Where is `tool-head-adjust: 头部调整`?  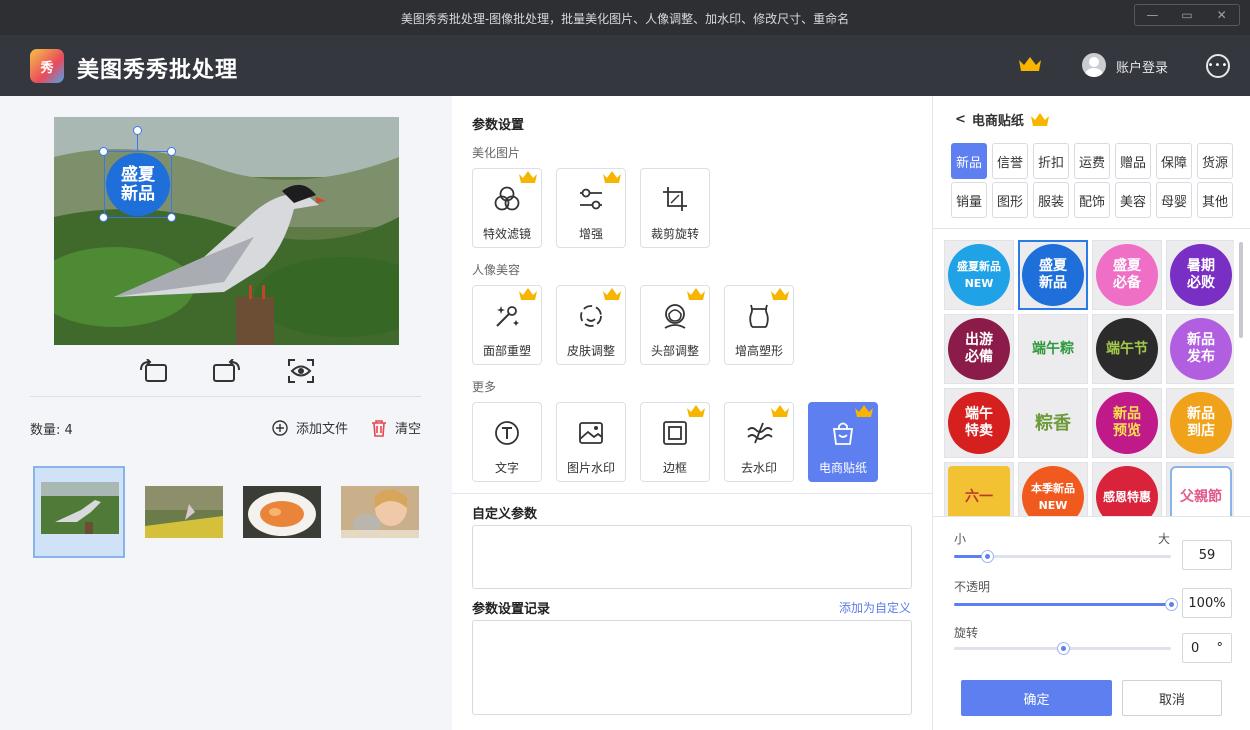 tool-head-adjust: 头部调整 is located at coordinates (675, 325).